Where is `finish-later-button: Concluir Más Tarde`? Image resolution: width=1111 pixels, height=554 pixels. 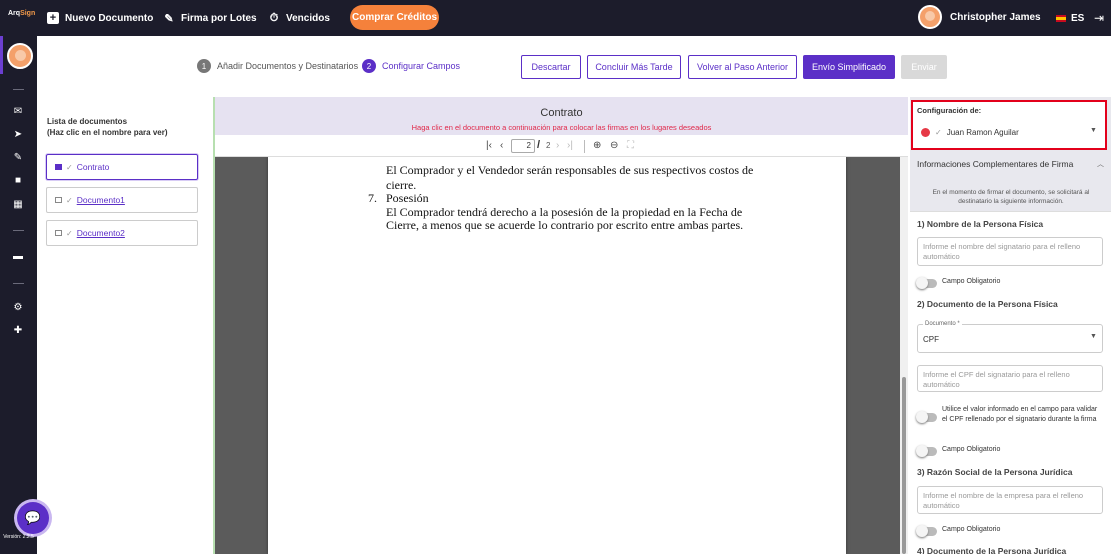 finish-later-button: Concluir Más Tarde is located at coordinates (634, 67).